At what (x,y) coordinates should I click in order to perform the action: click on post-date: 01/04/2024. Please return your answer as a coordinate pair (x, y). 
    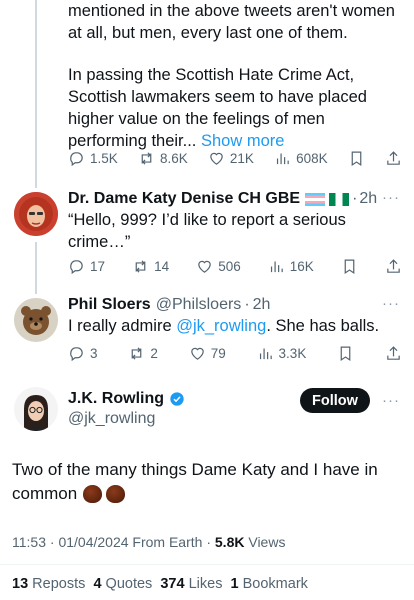
    Looking at the image, I should click on (93, 542).